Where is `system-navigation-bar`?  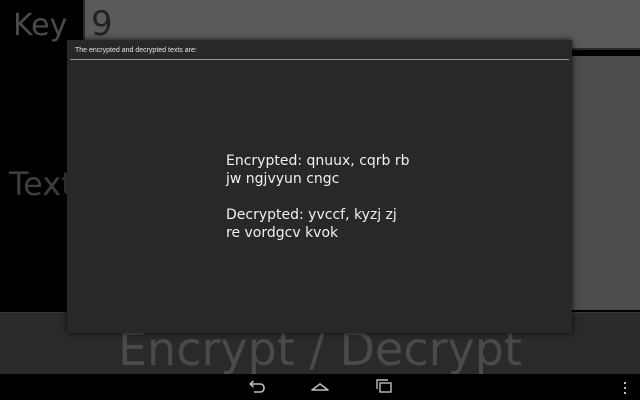
system-navigation-bar is located at coordinates (320, 387).